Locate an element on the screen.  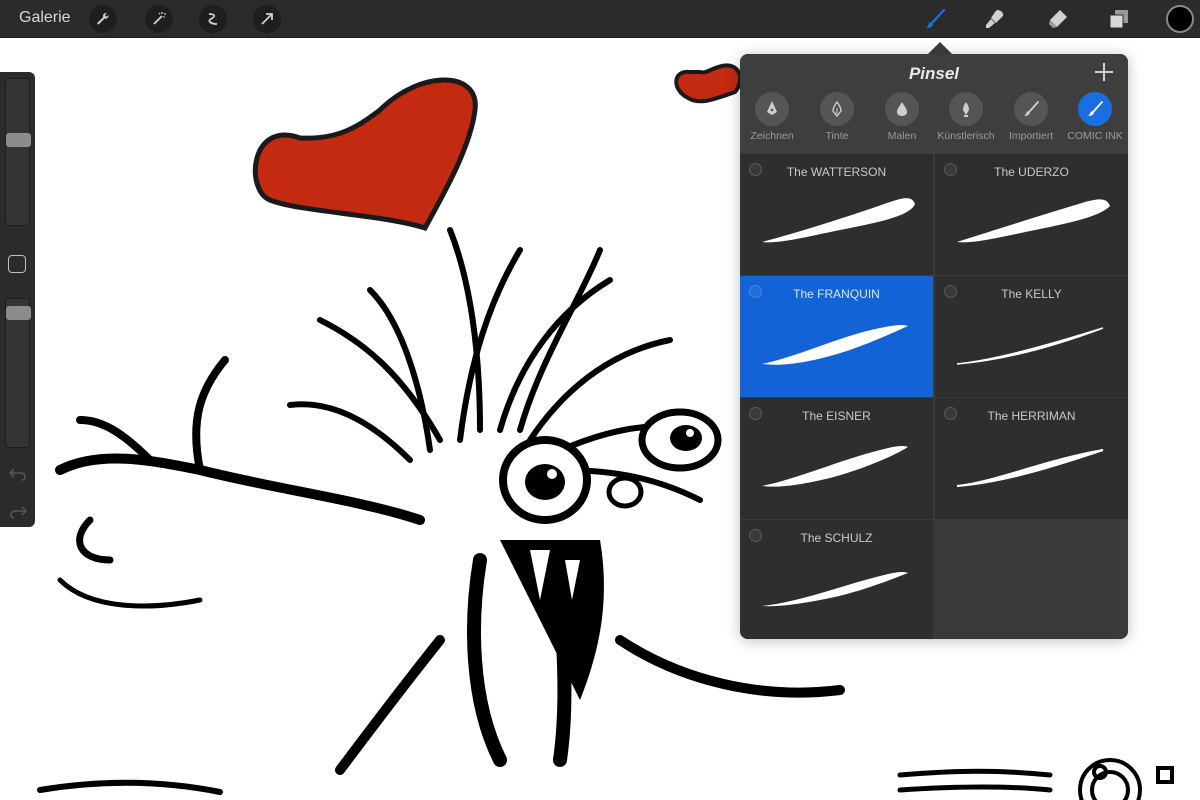
smudge-icon is located at coordinates (995, 19).